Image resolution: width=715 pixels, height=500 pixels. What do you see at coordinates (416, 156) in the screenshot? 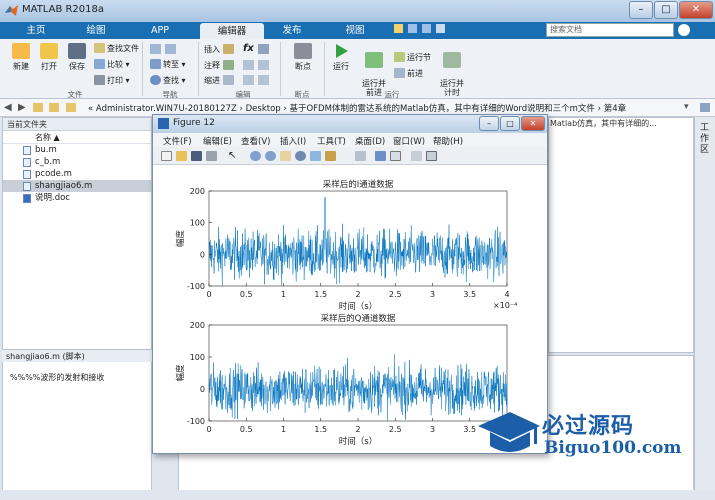
I see `hide-tools-icon` at bounding box center [416, 156].